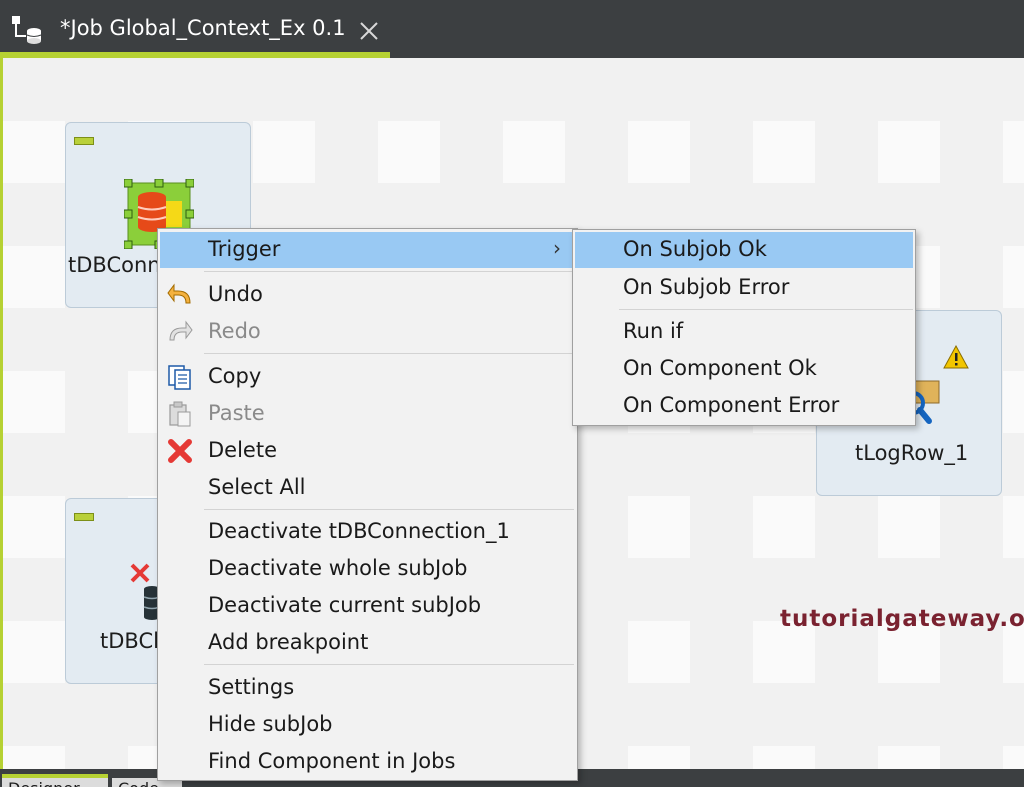  I want to click on job-icon, so click(27, 30).